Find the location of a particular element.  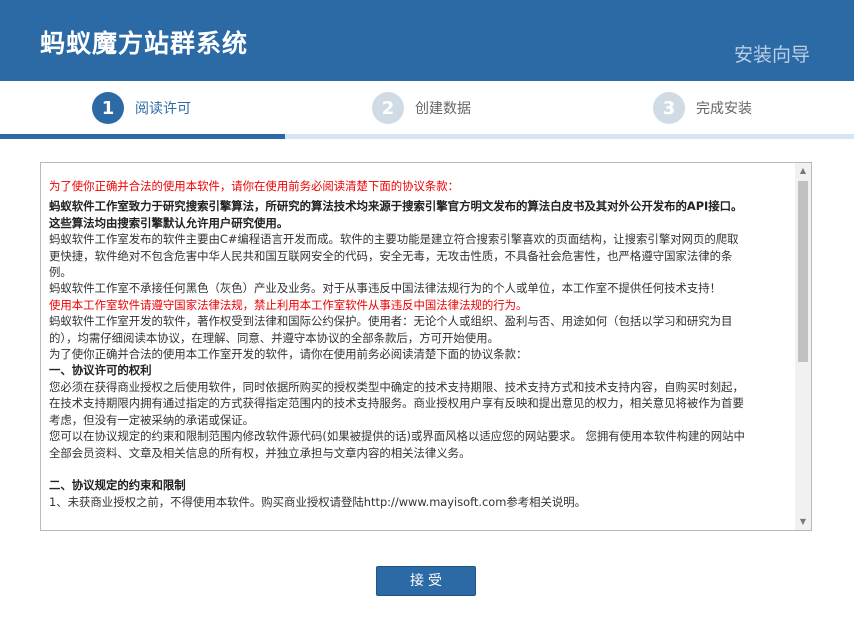

step-number-badge: 2 is located at coordinates (388, 108).